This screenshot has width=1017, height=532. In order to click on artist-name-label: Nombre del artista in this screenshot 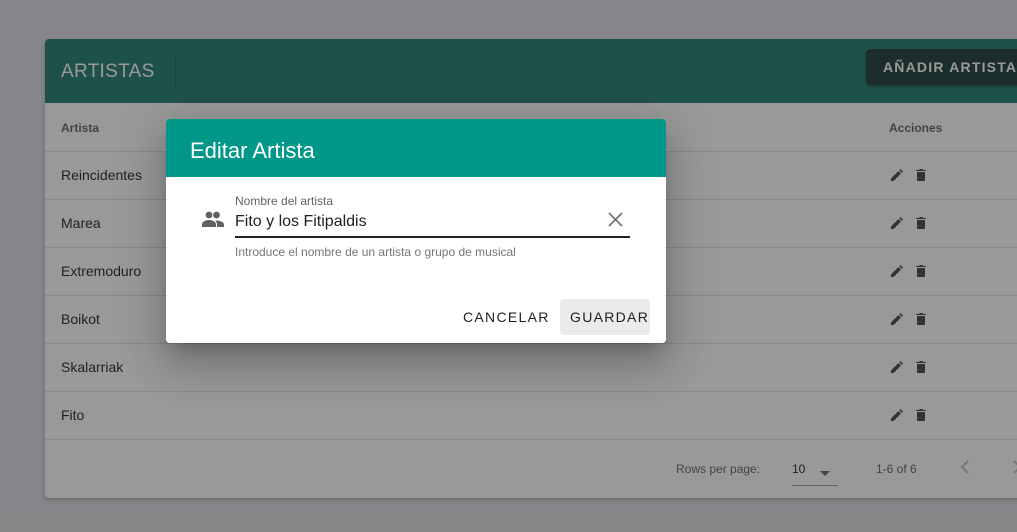, I will do `click(284, 201)`.